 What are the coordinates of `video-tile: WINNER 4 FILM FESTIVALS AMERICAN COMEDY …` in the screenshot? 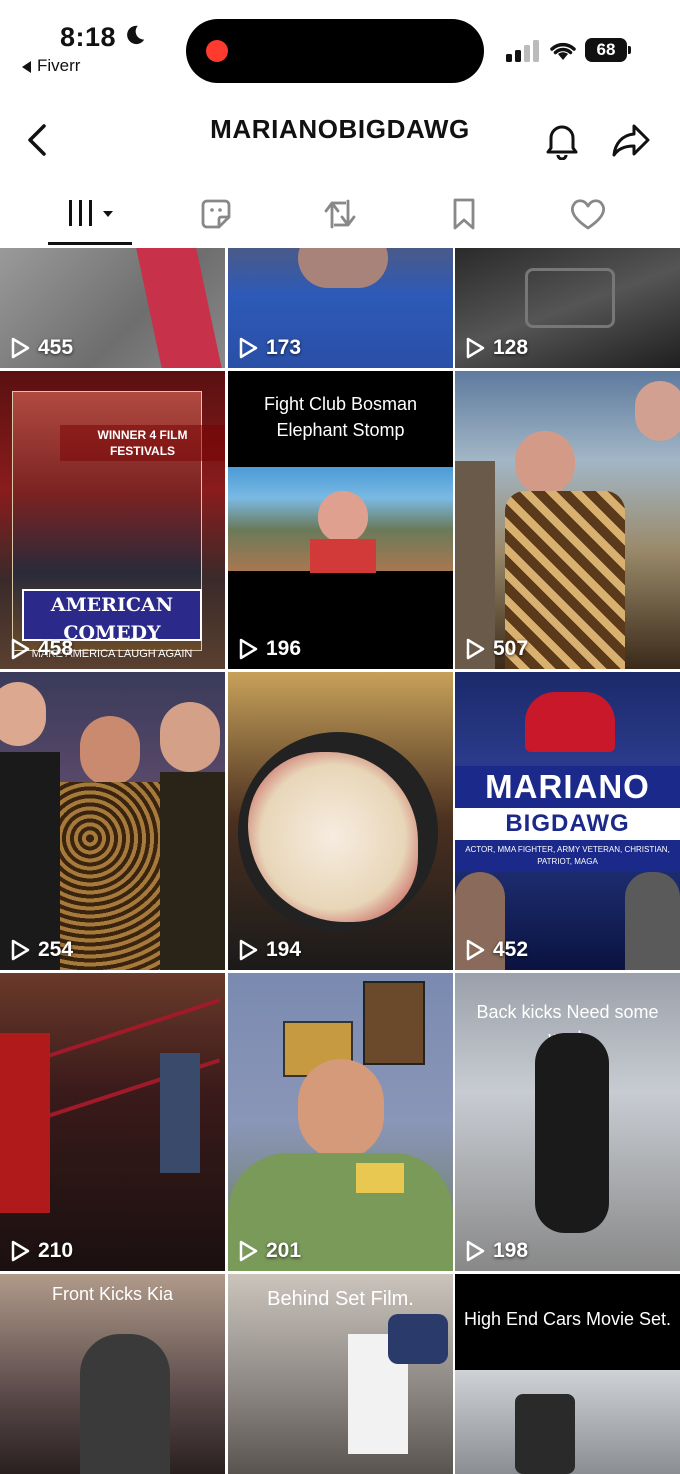 It's located at (112, 520).